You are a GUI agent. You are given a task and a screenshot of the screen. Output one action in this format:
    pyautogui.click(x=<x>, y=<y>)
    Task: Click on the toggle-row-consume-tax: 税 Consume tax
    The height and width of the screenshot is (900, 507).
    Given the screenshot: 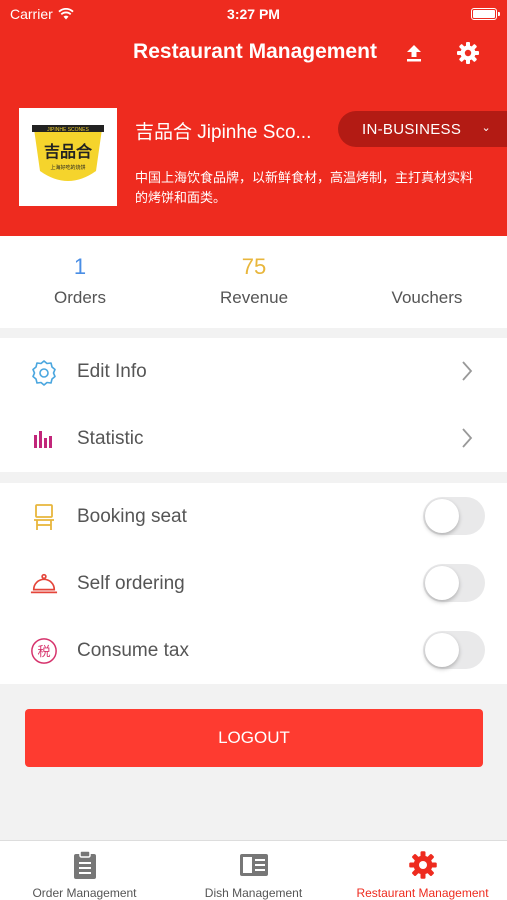 What is the action you would take?
    pyautogui.click(x=253, y=650)
    